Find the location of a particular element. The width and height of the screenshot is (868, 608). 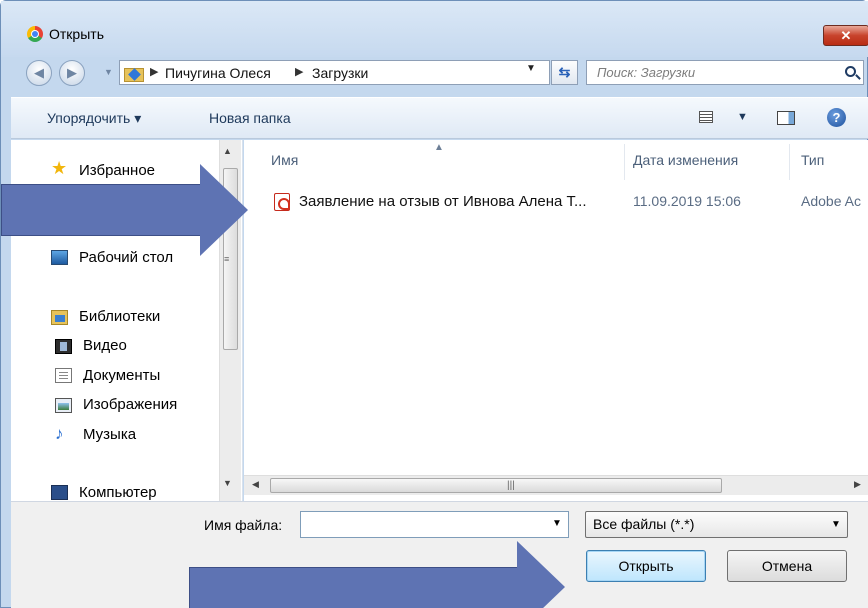

column-header-name: Имя is located at coordinates (284, 160).